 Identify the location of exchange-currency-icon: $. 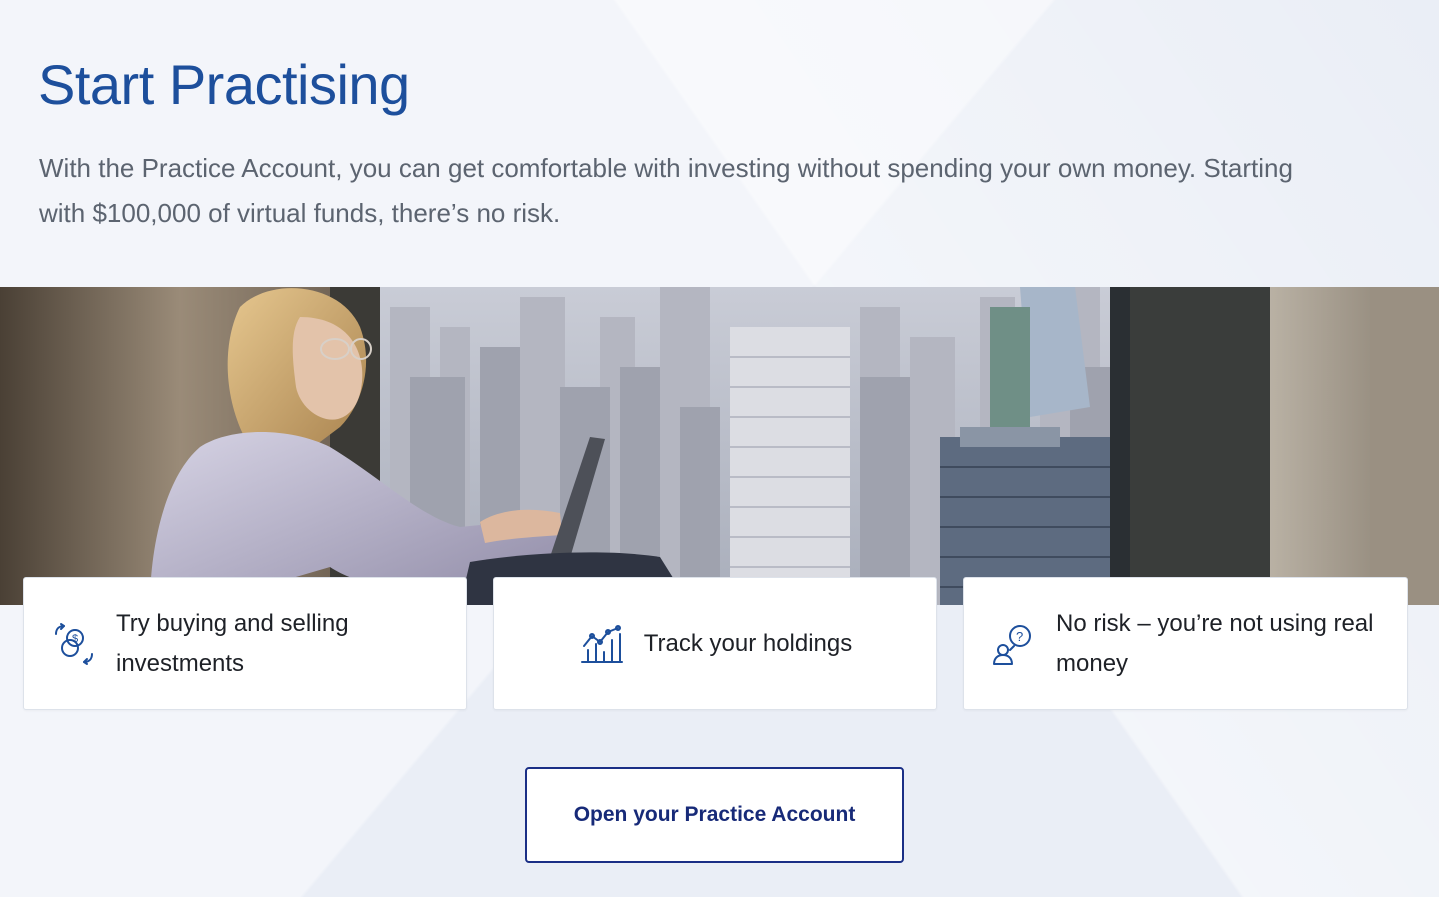
(74, 643).